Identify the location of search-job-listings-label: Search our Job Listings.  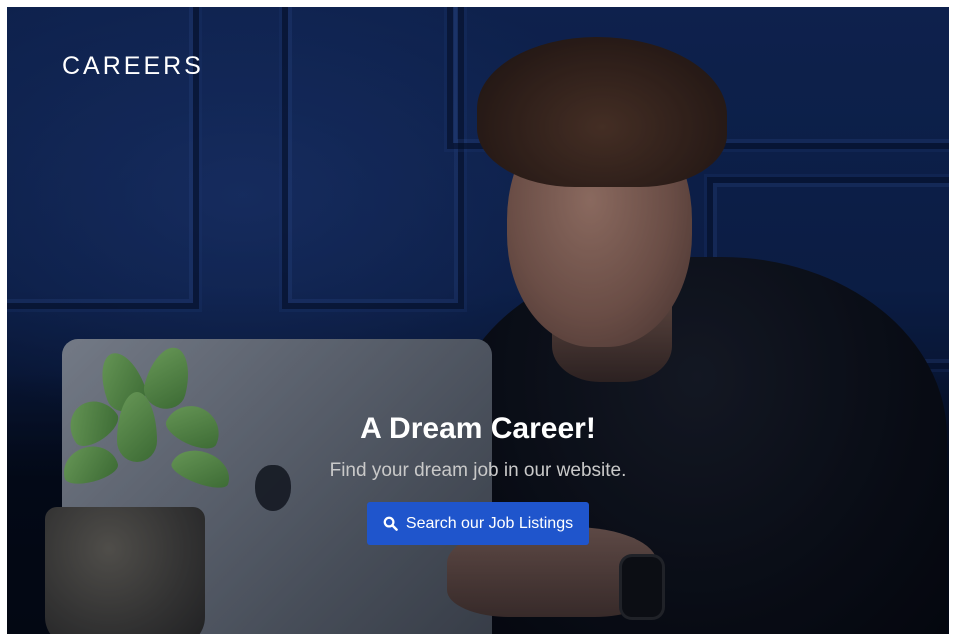
(489, 523).